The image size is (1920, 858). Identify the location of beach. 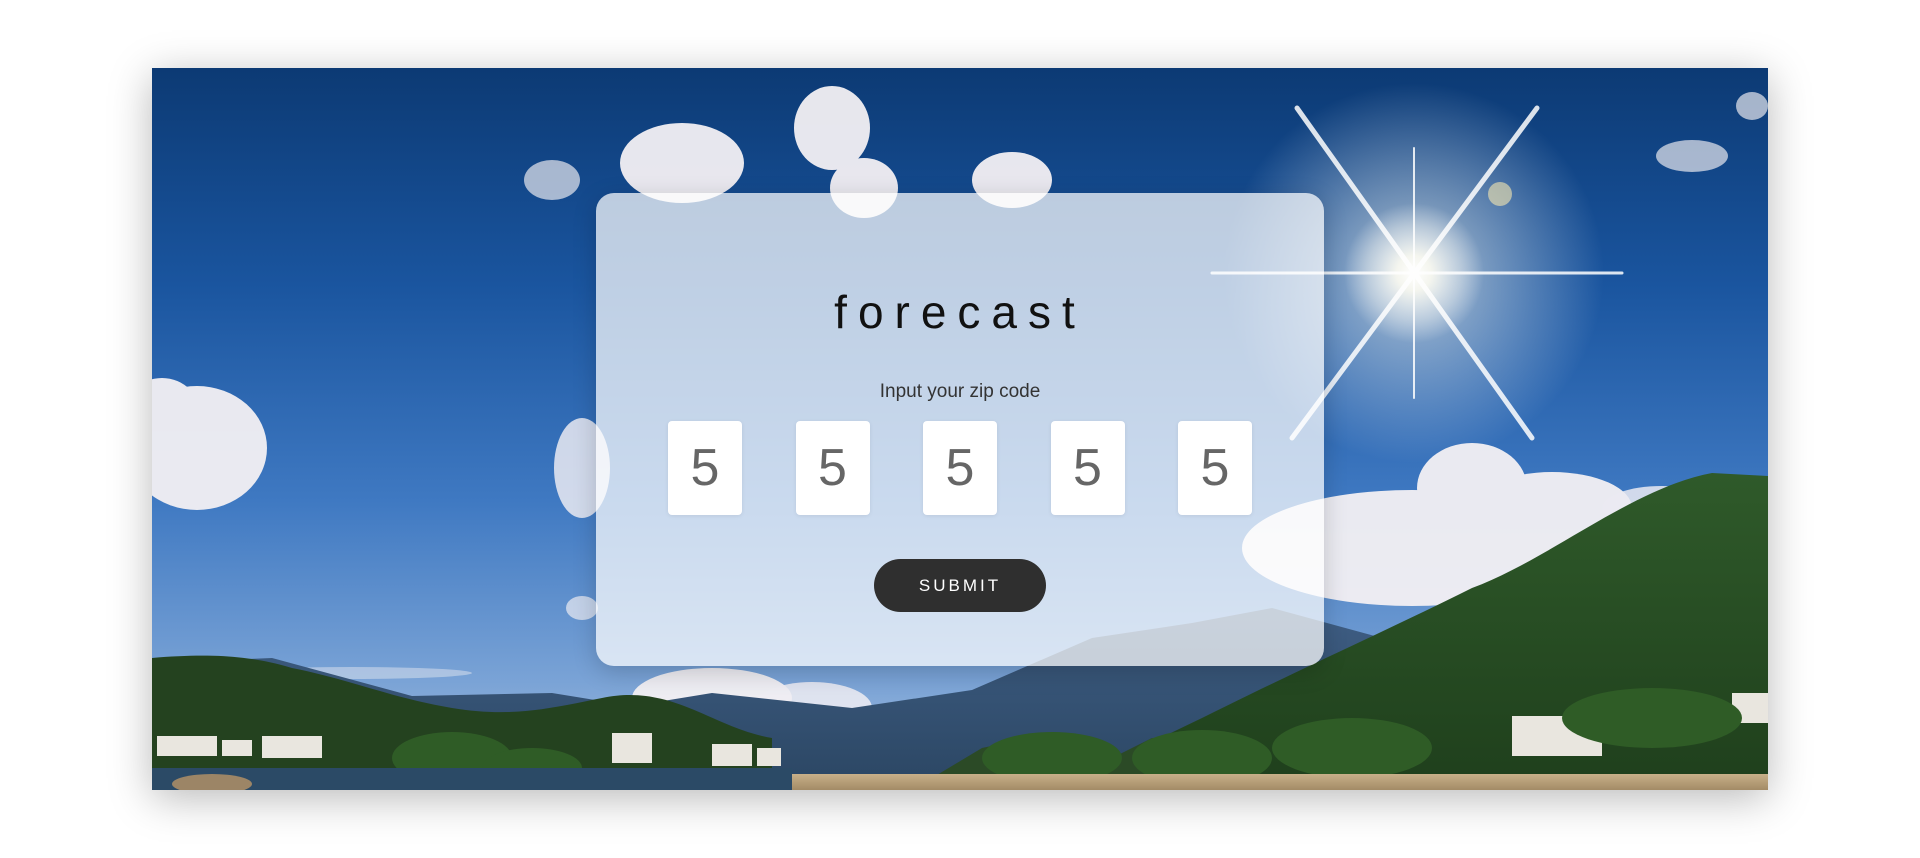
(1280, 782).